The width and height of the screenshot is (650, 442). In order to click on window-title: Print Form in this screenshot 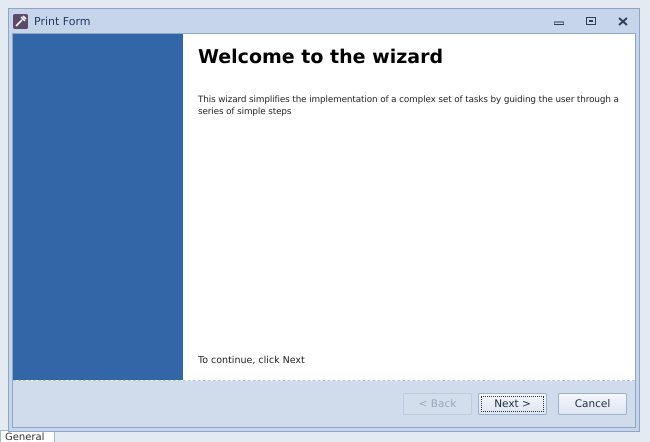, I will do `click(63, 21)`.